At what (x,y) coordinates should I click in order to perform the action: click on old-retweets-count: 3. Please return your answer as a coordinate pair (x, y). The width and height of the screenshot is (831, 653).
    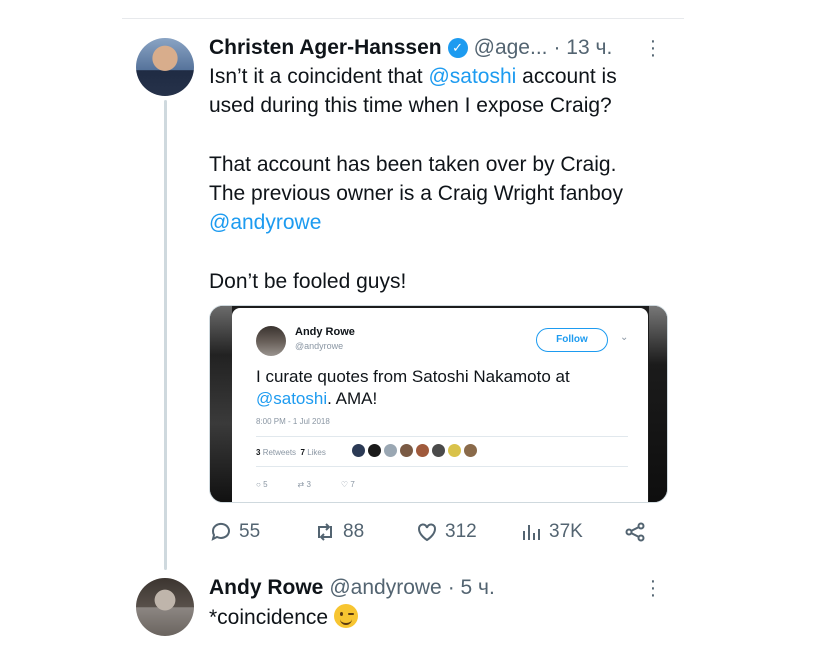
    Looking at the image, I should click on (258, 452).